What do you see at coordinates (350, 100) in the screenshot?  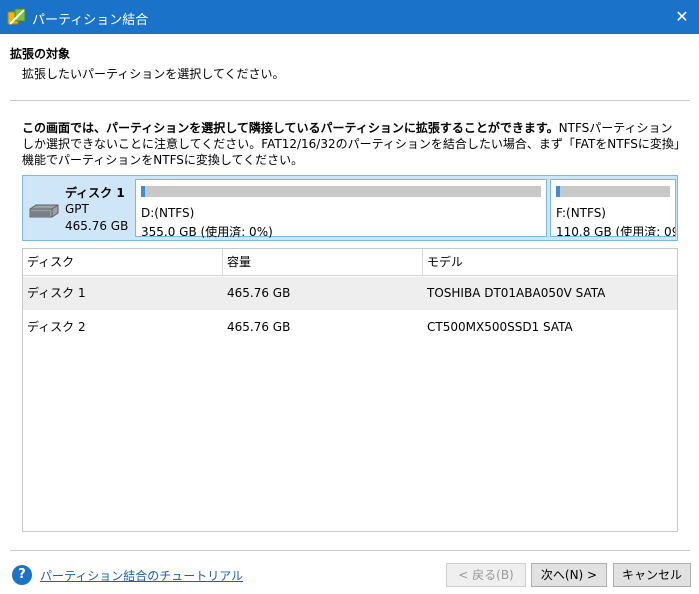 I see `header-divider` at bounding box center [350, 100].